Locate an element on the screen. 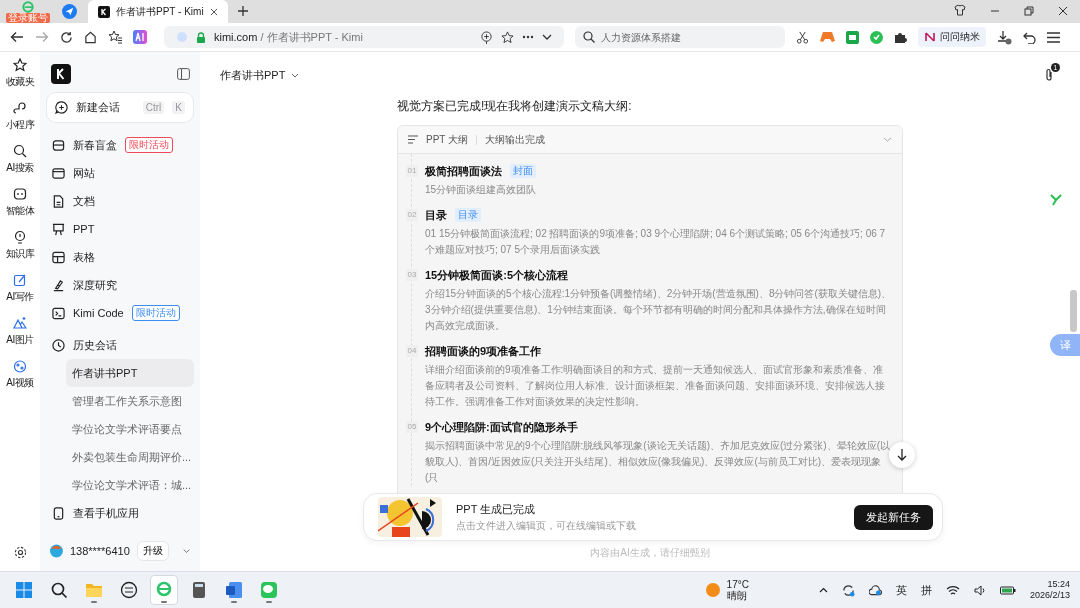 The image size is (1080, 608). lock-icon is located at coordinates (201, 37).